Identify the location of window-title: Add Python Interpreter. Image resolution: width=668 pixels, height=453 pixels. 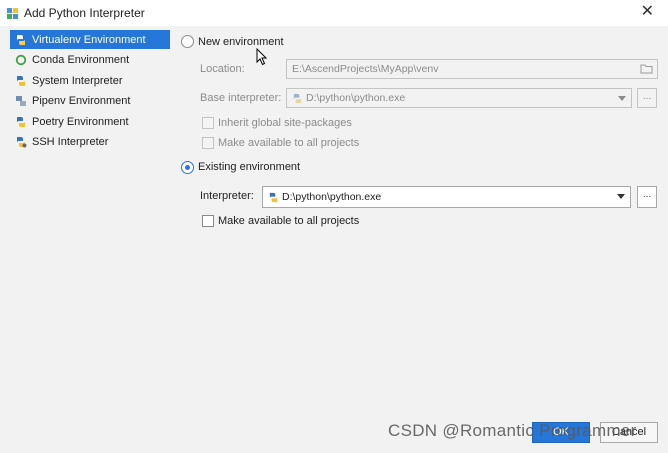
(84, 13).